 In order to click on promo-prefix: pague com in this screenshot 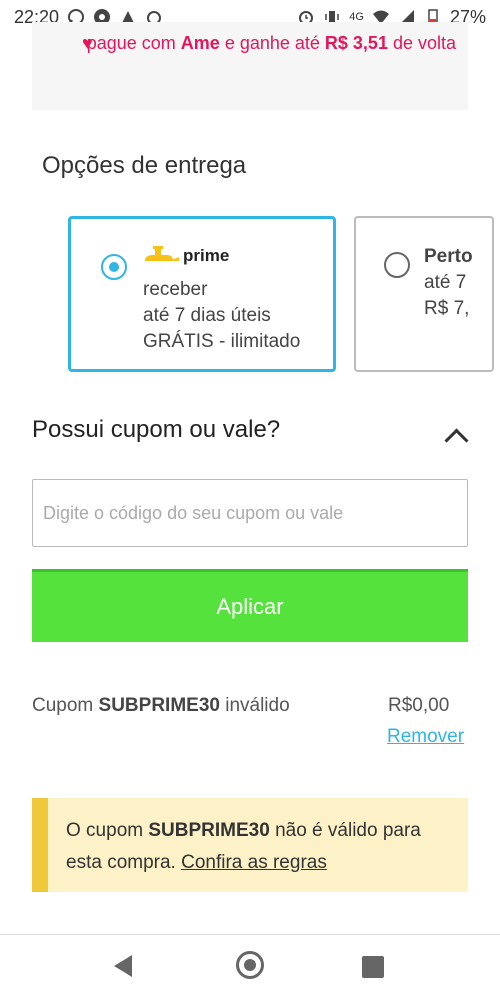, I will do `click(133, 43)`.